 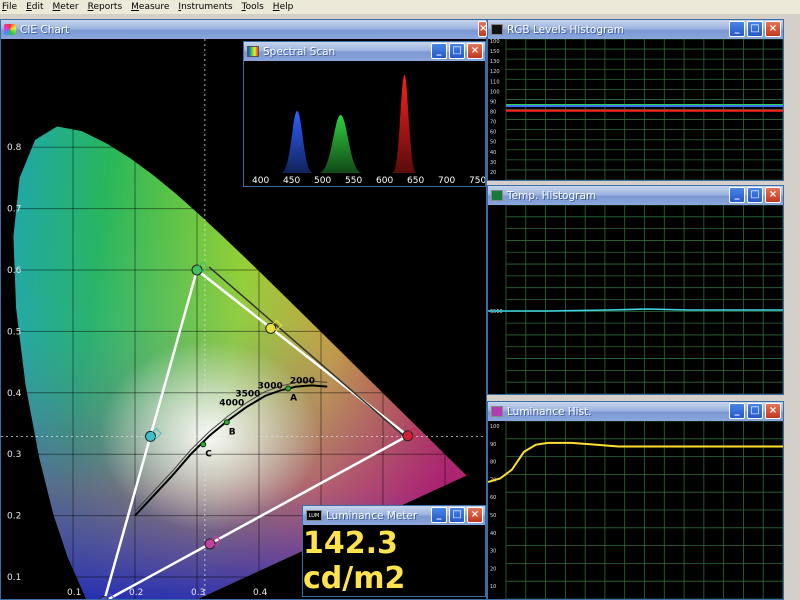 What do you see at coordinates (497, 411) in the screenshot?
I see `luminance-histogram-icon` at bounding box center [497, 411].